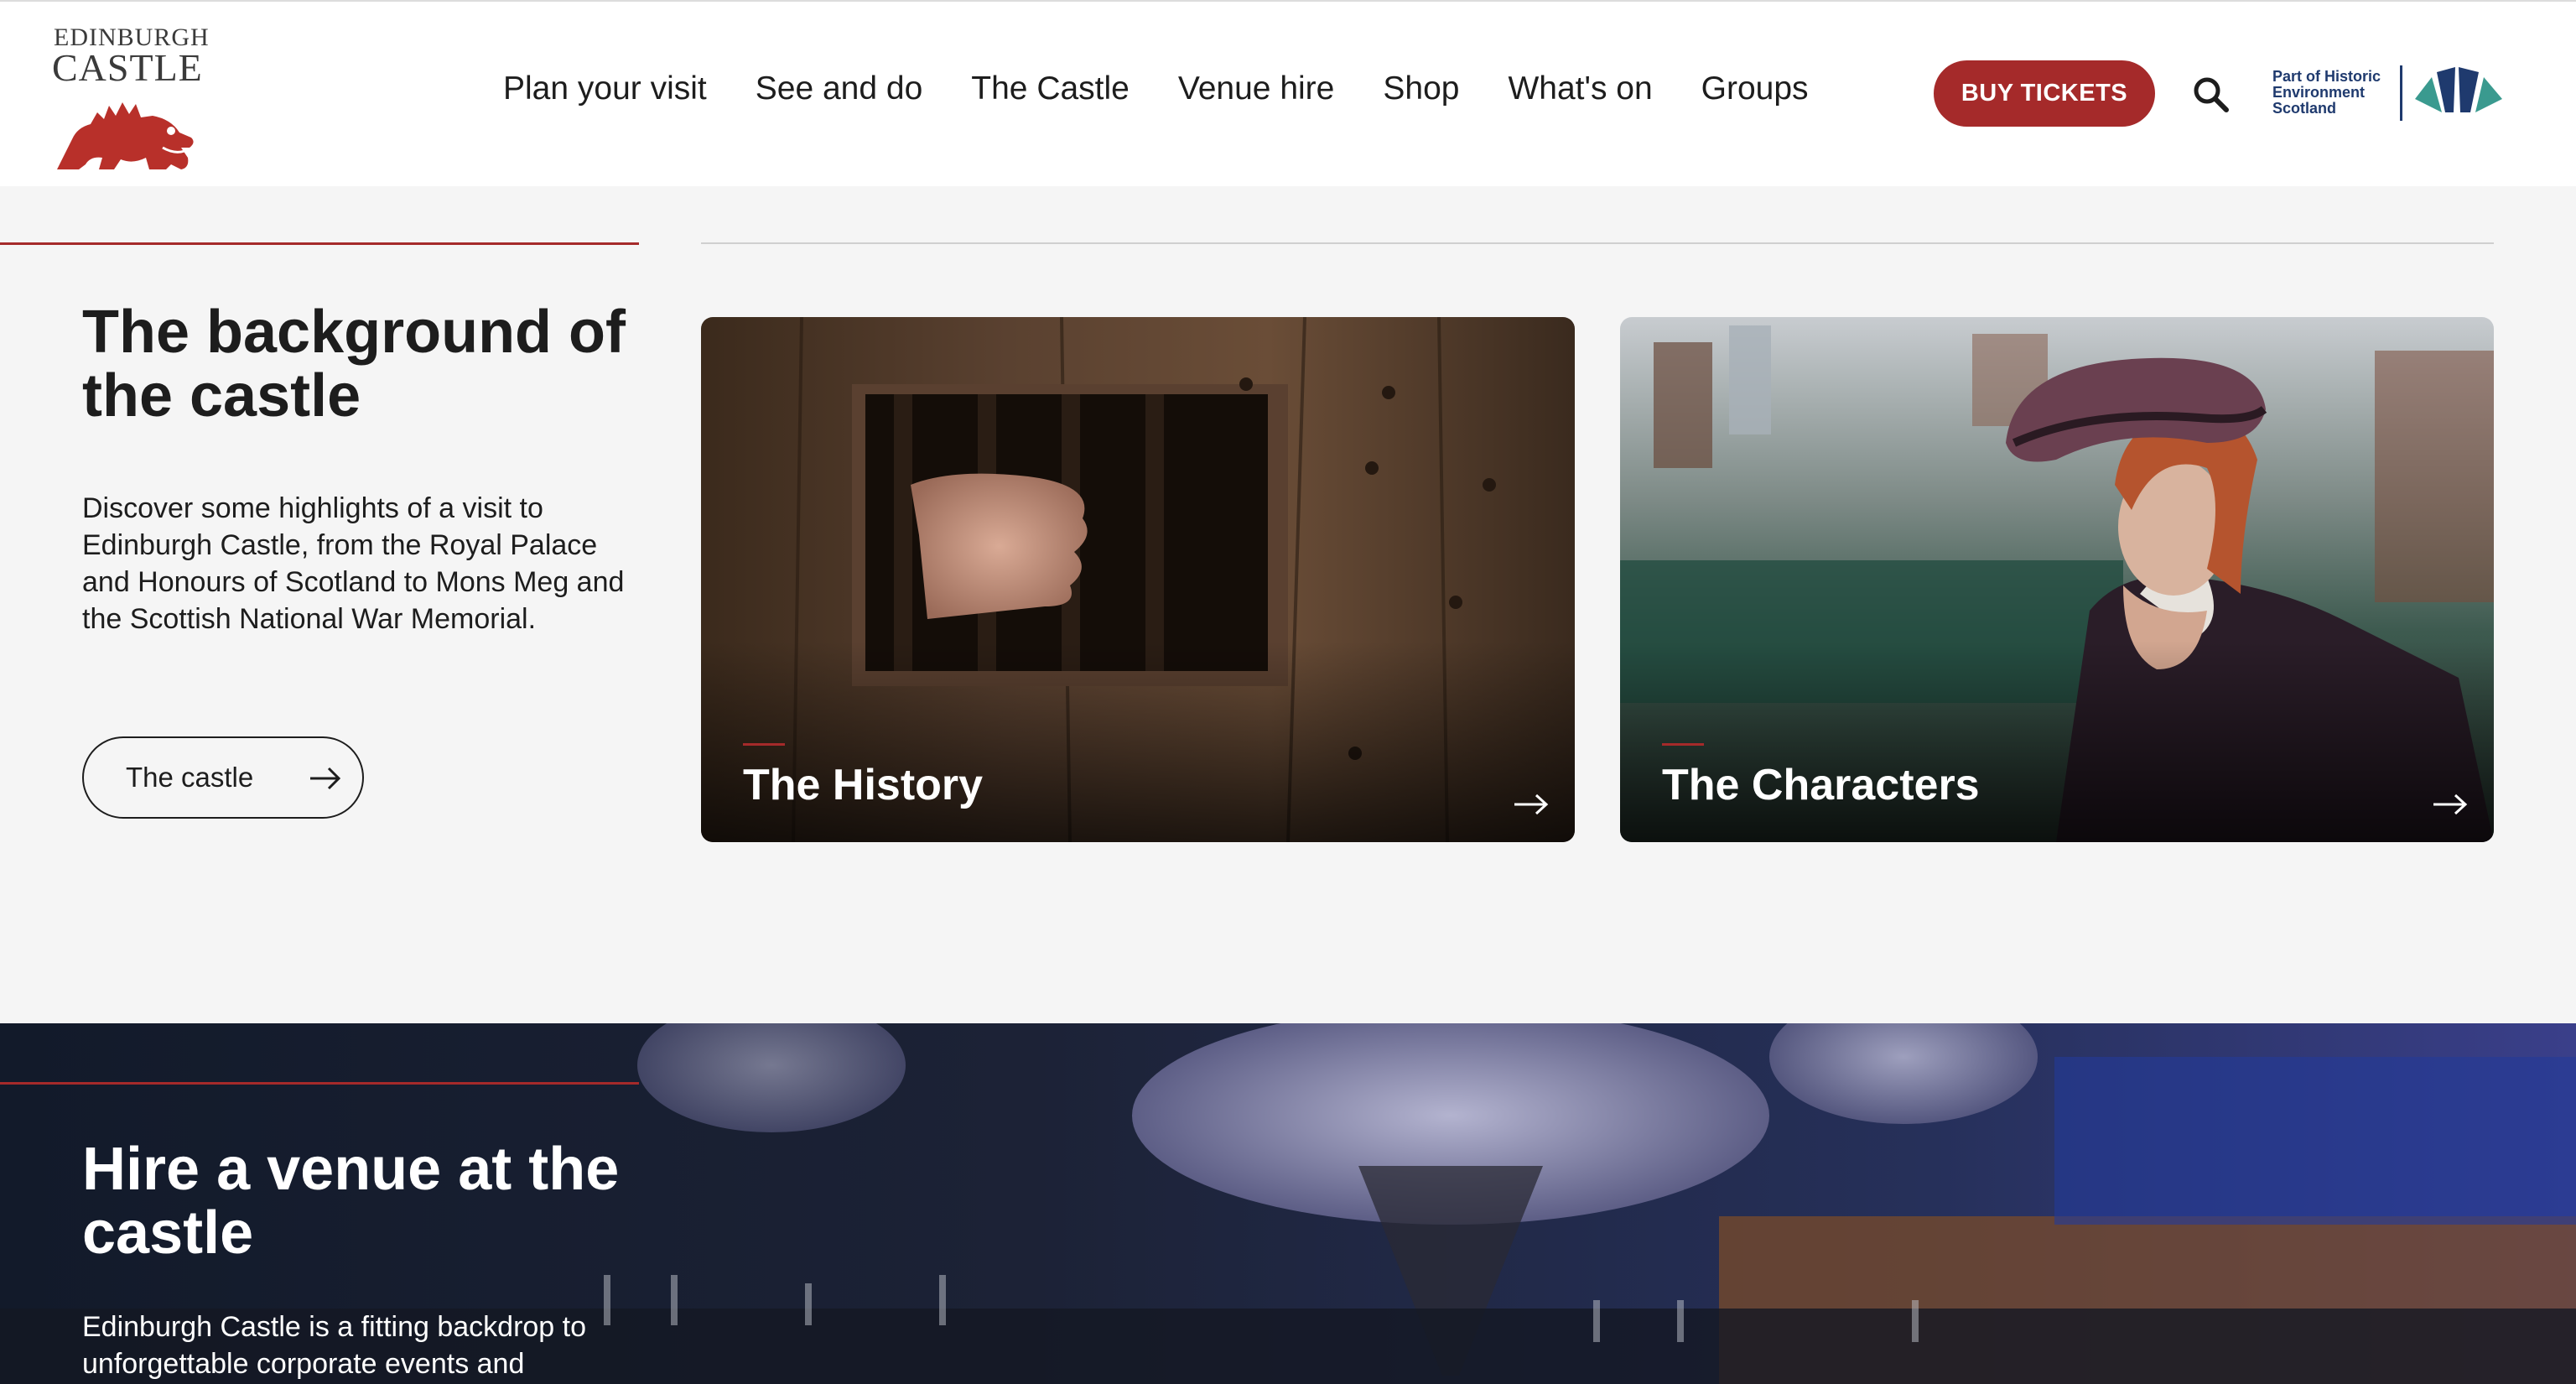 This screenshot has width=2576, height=1384. I want to click on the-castle-button: The castle, so click(223, 777).